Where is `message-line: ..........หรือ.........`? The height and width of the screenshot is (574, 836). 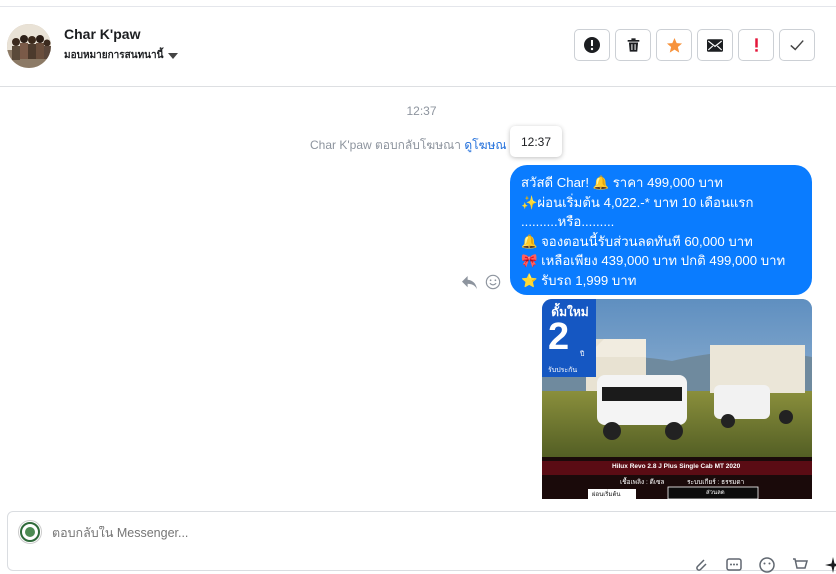 message-line: ..........หรือ......... is located at coordinates (568, 221).